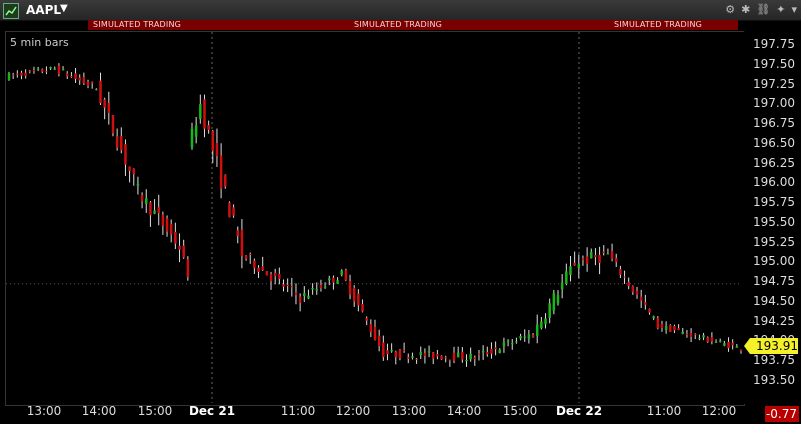 Image resolution: width=801 pixels, height=424 pixels. I want to click on price-tick-label: 195.00, so click(774, 261).